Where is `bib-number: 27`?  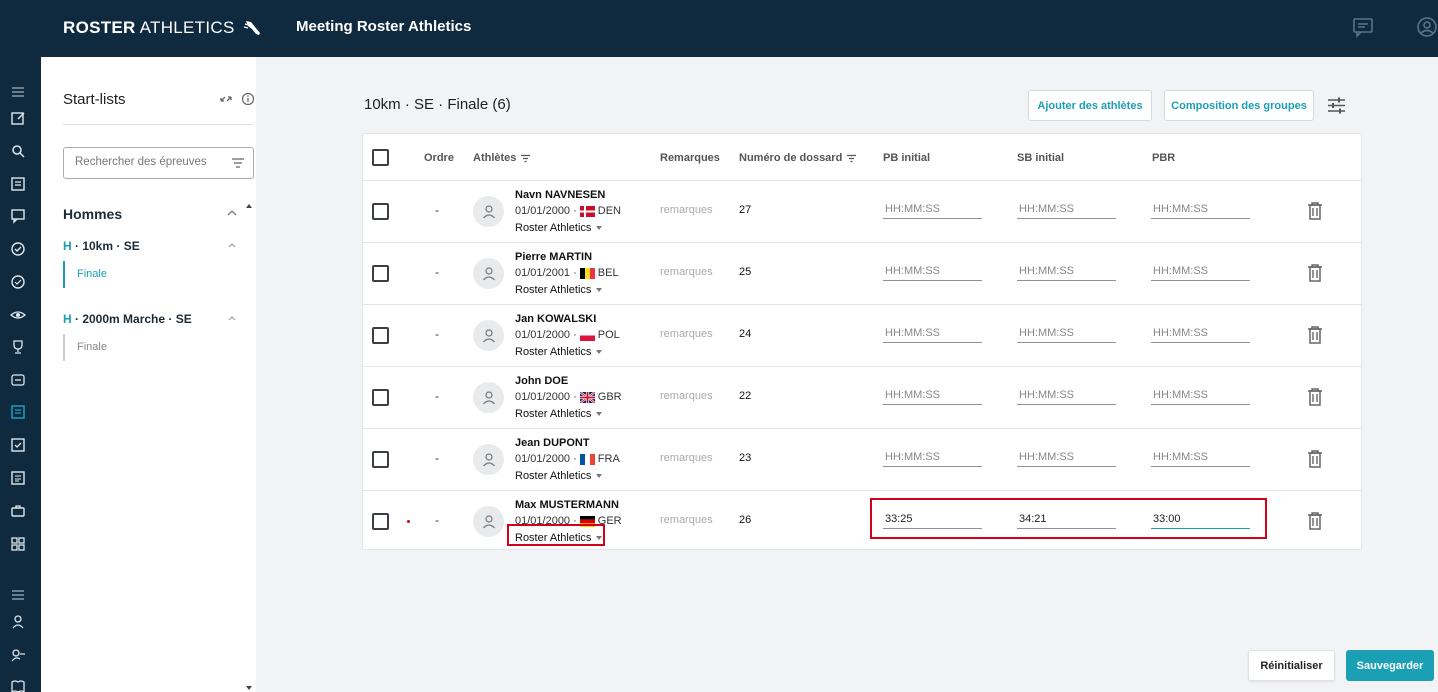
bib-number: 27 is located at coordinates (745, 210).